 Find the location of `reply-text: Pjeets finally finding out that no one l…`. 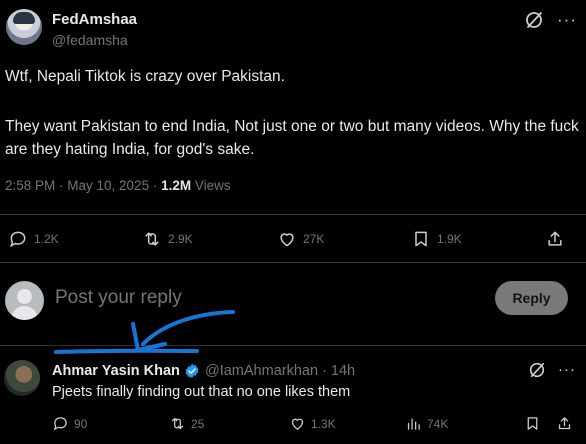

reply-text: Pjeets finally finding out that no one l… is located at coordinates (201, 392).